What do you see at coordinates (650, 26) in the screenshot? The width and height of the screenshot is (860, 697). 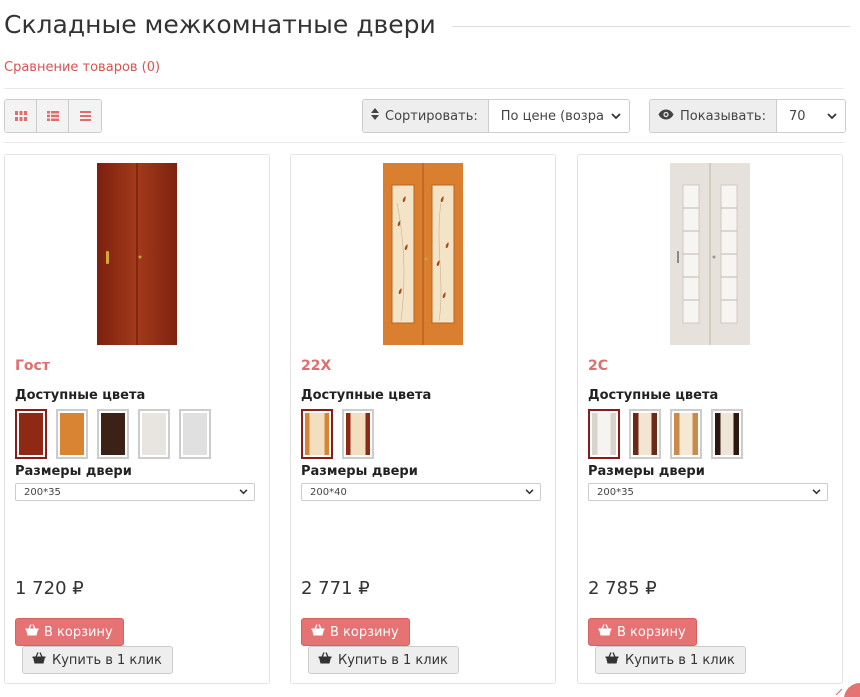 I see `title-divider` at bounding box center [650, 26].